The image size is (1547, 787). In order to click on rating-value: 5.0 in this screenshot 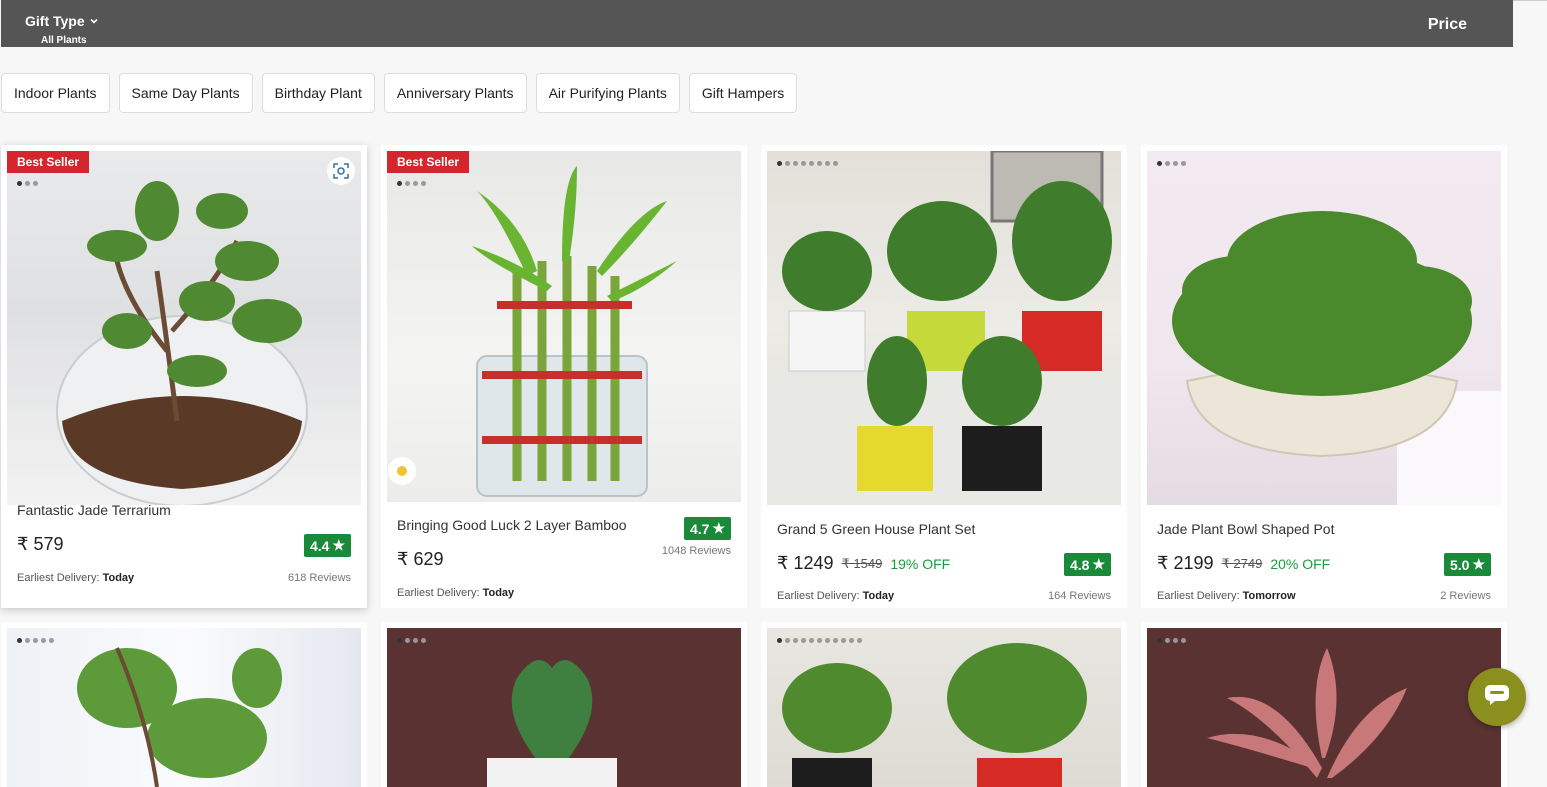, I will do `click(1459, 564)`.